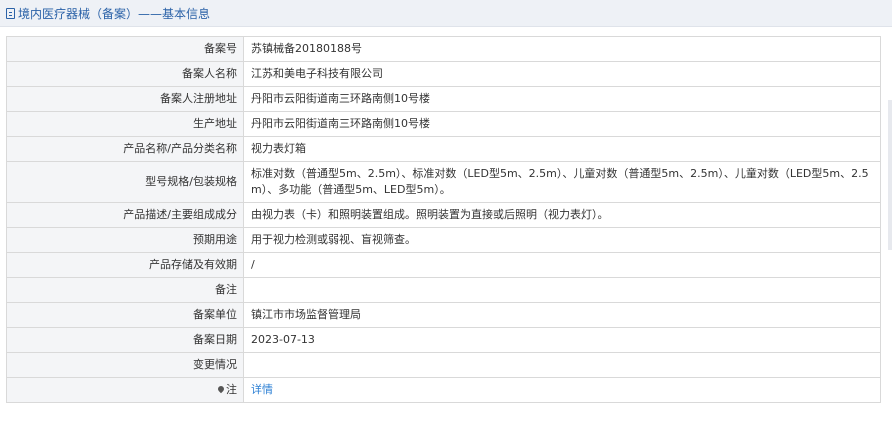 Image resolution: width=892 pixels, height=423 pixels. Describe the element at coordinates (446, 13) in the screenshot. I see `page-header: 境内医疗器械（备案） ——基本信息` at that location.